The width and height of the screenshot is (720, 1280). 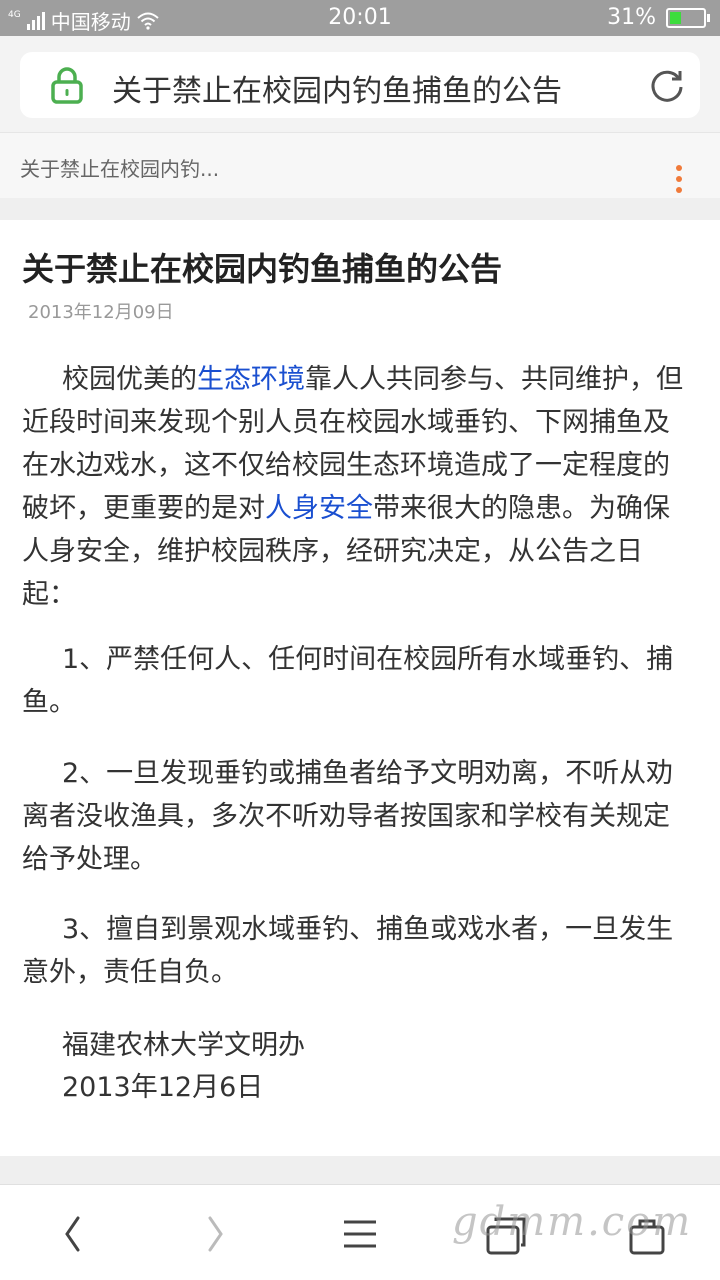 What do you see at coordinates (129, 379) in the screenshot?
I see `intro-text-a: 校园优美的` at bounding box center [129, 379].